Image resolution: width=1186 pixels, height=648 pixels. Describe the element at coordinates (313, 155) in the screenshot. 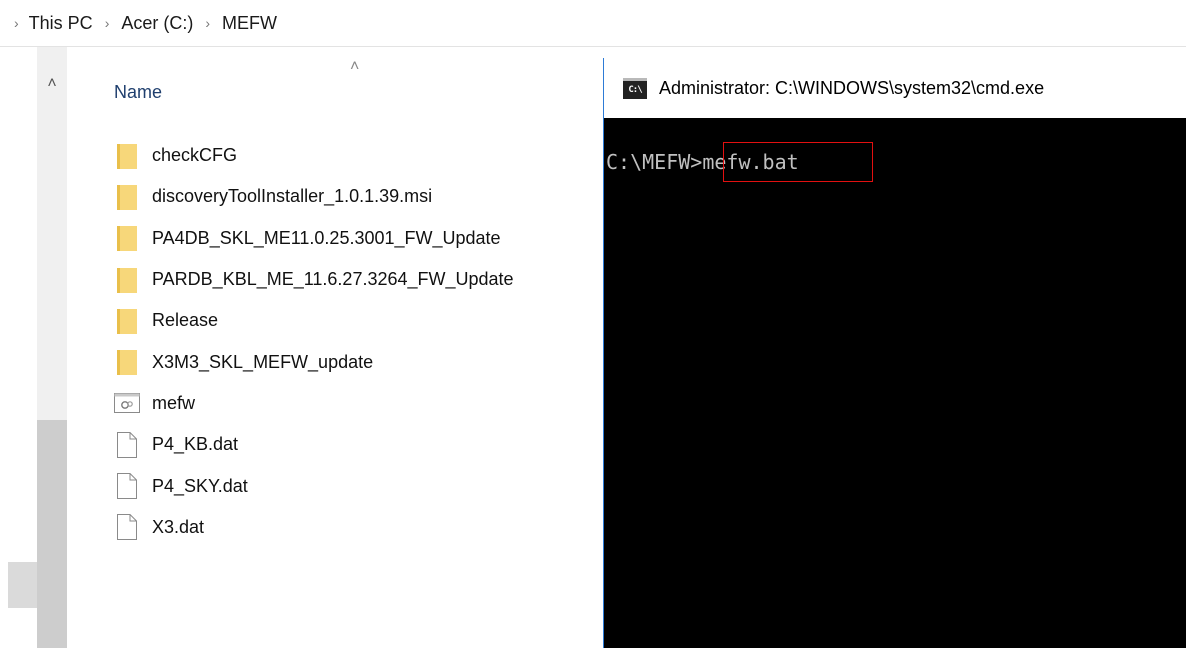

I see `list-item: checkCFG` at that location.